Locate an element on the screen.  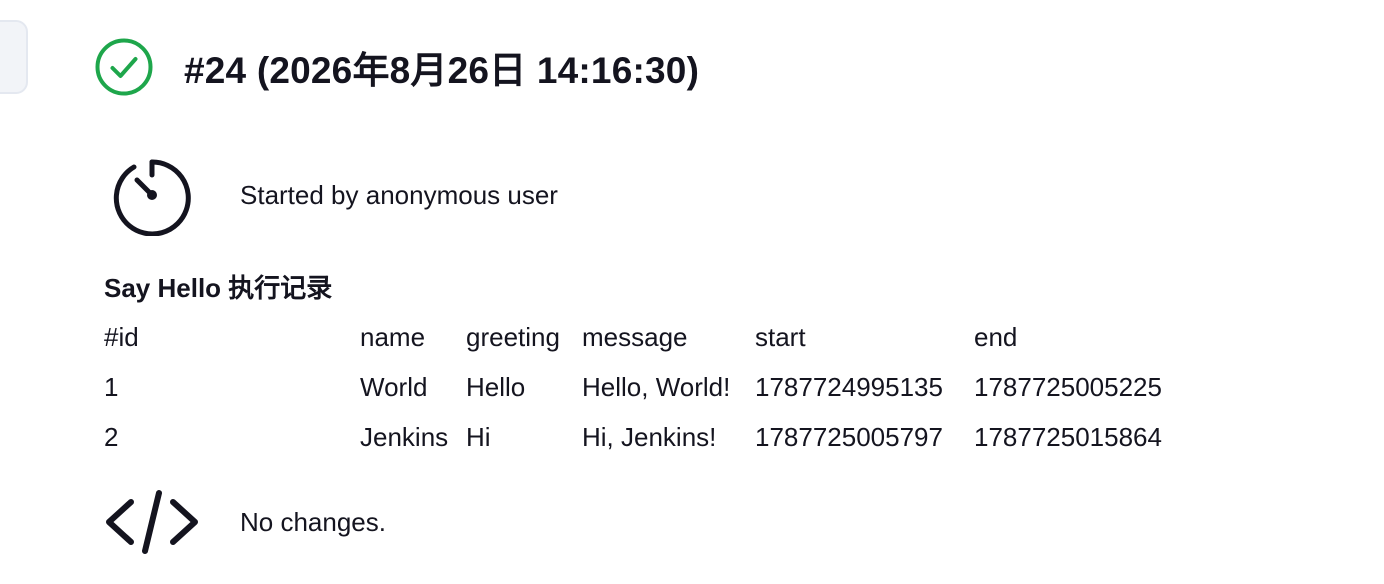
column-header-start: start is located at coordinates (780, 336).